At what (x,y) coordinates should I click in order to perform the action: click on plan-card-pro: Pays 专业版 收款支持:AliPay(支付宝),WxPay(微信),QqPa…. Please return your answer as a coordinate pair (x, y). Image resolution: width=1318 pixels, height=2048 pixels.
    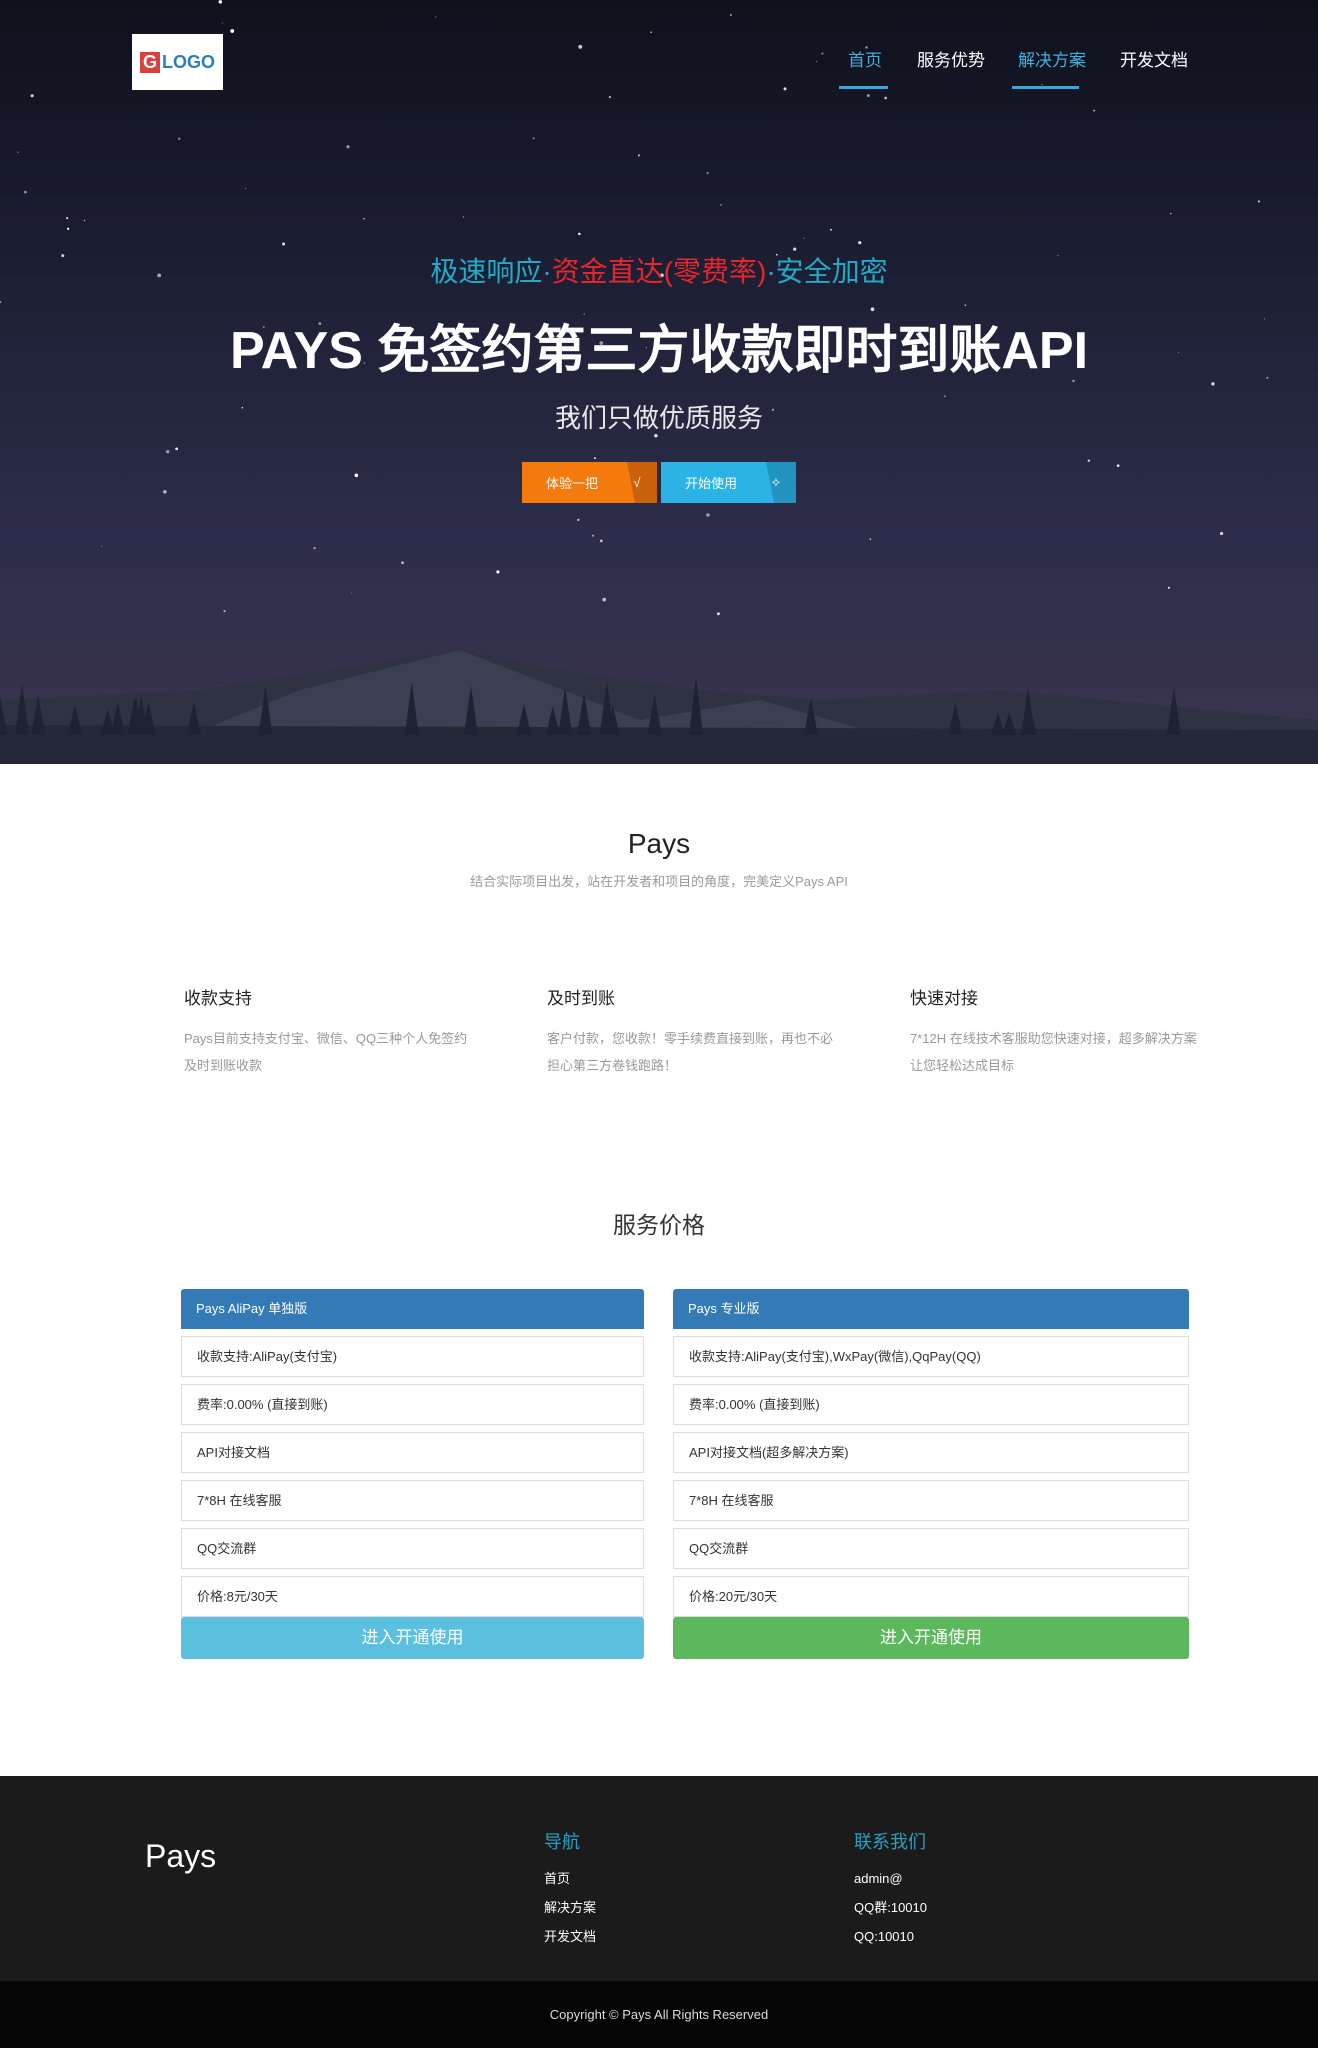
    Looking at the image, I should click on (931, 1474).